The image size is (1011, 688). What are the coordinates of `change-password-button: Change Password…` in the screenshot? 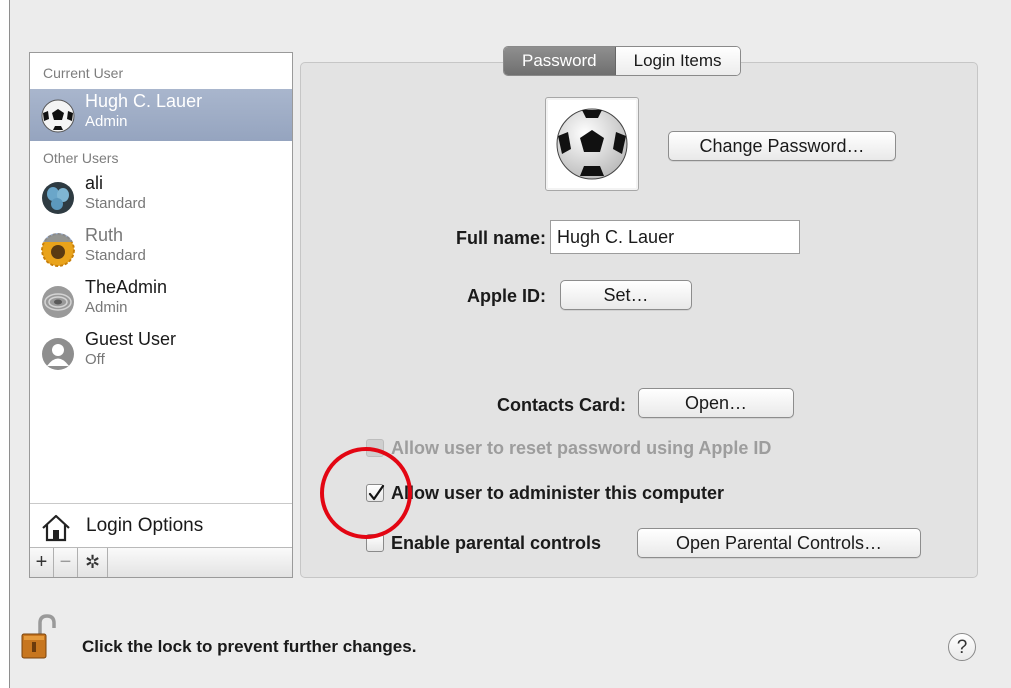 It's located at (782, 146).